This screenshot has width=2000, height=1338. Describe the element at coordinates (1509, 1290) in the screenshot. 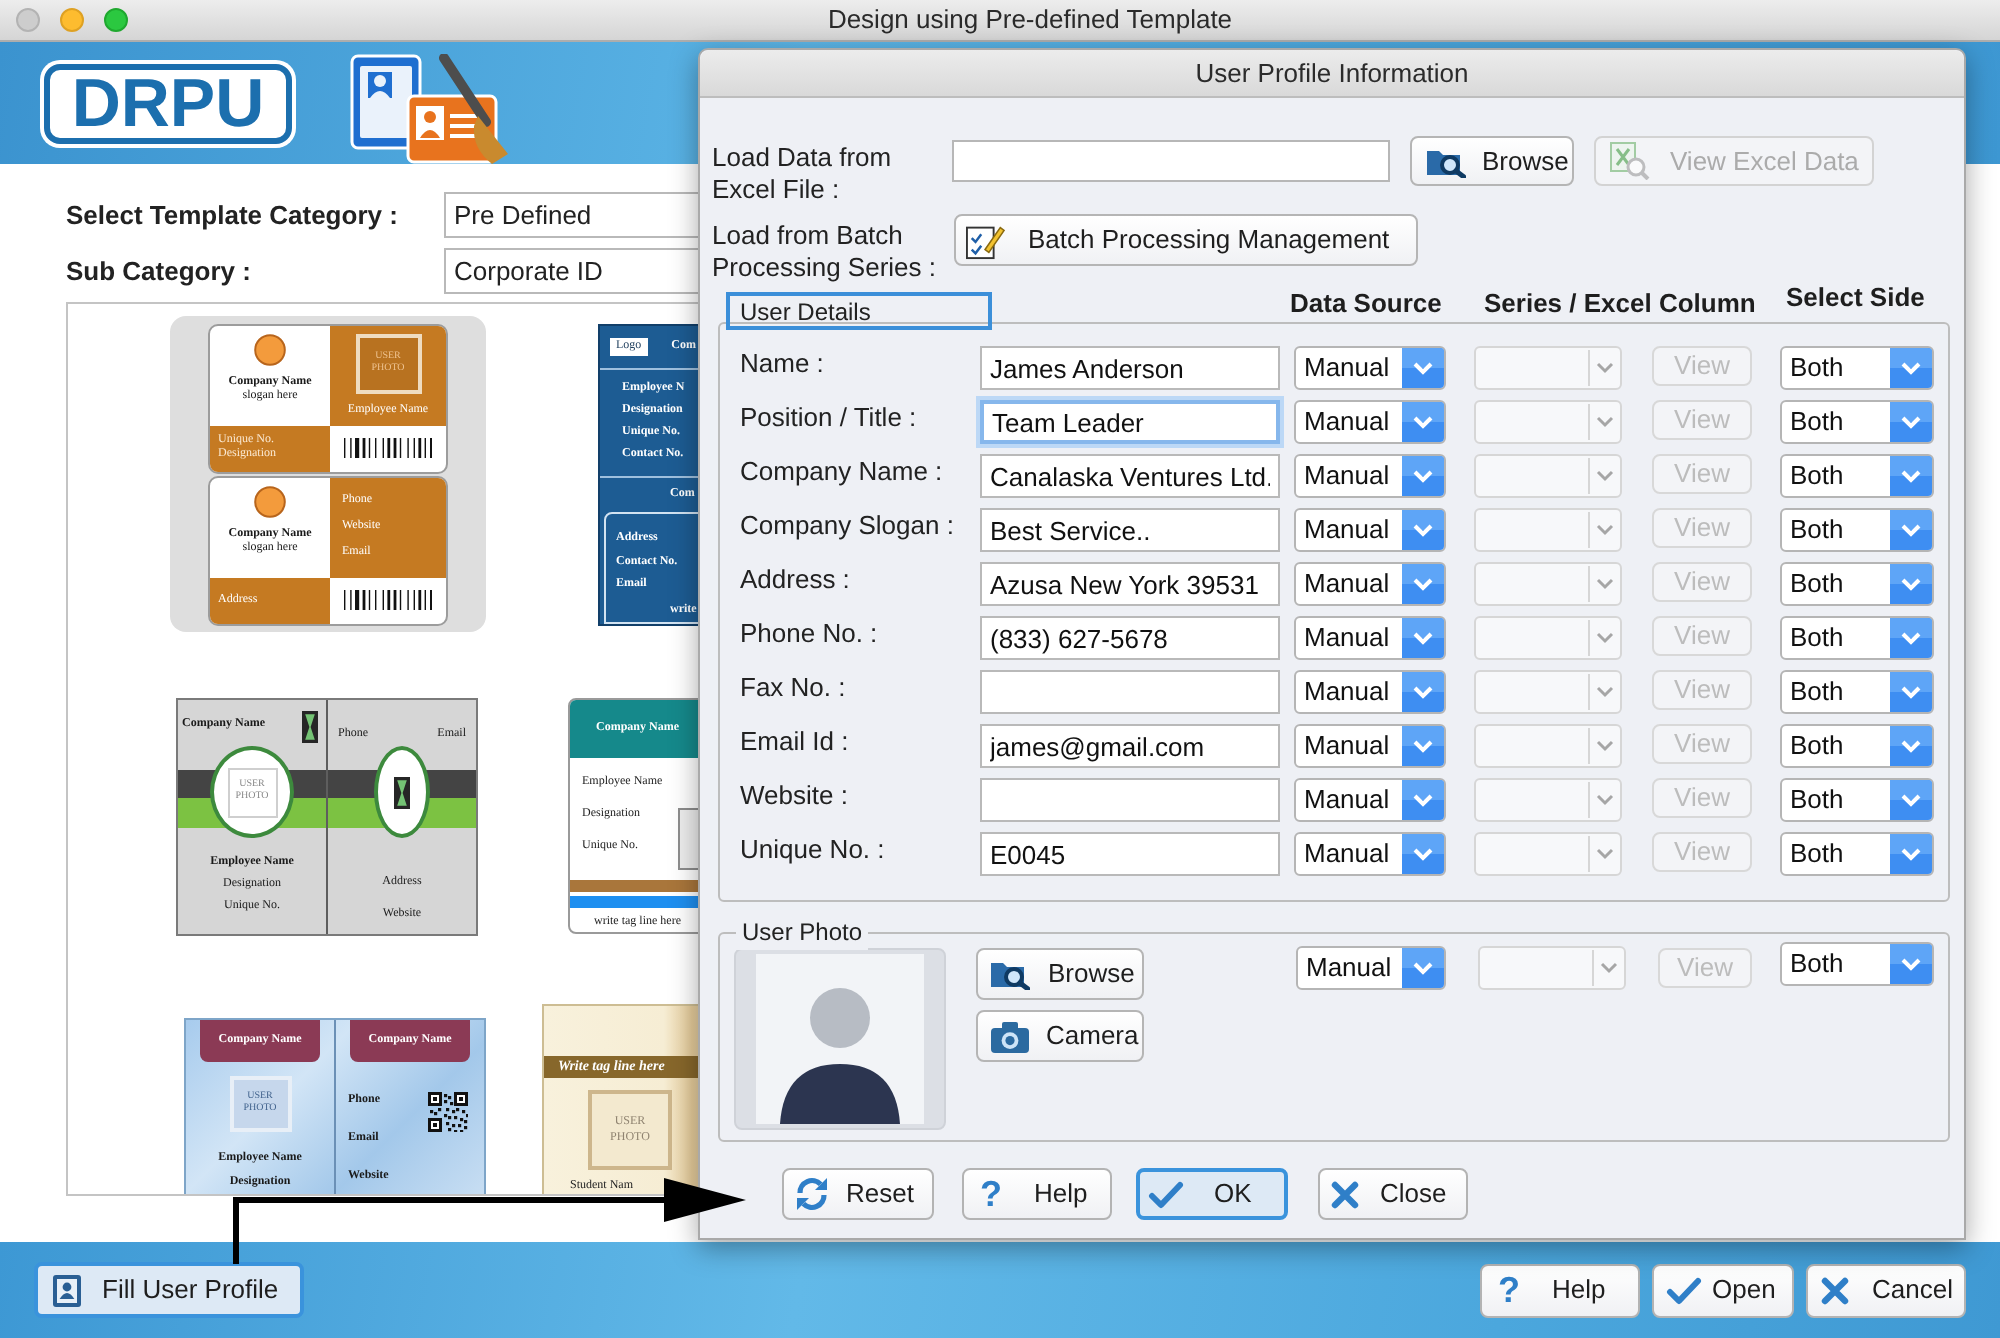

I see `help-icon: ?` at that location.